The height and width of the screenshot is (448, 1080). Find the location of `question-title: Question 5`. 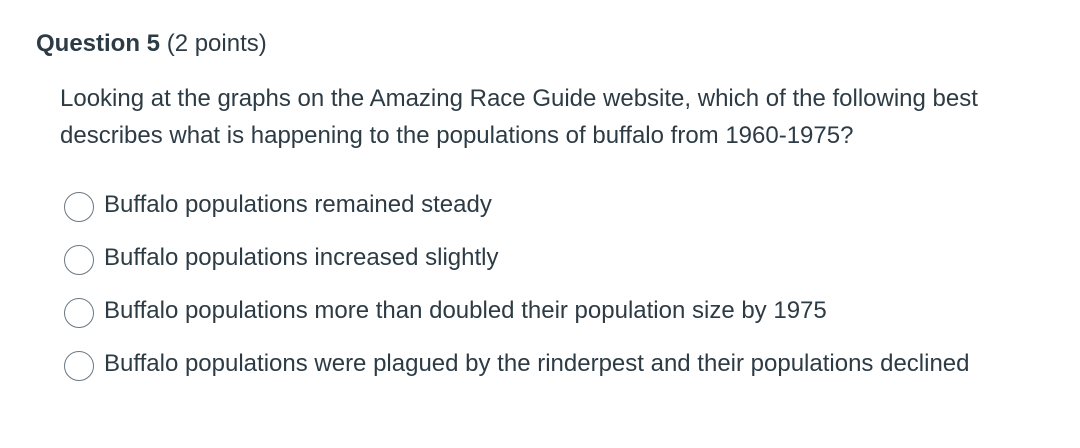

question-title: Question 5 is located at coordinates (98, 43).